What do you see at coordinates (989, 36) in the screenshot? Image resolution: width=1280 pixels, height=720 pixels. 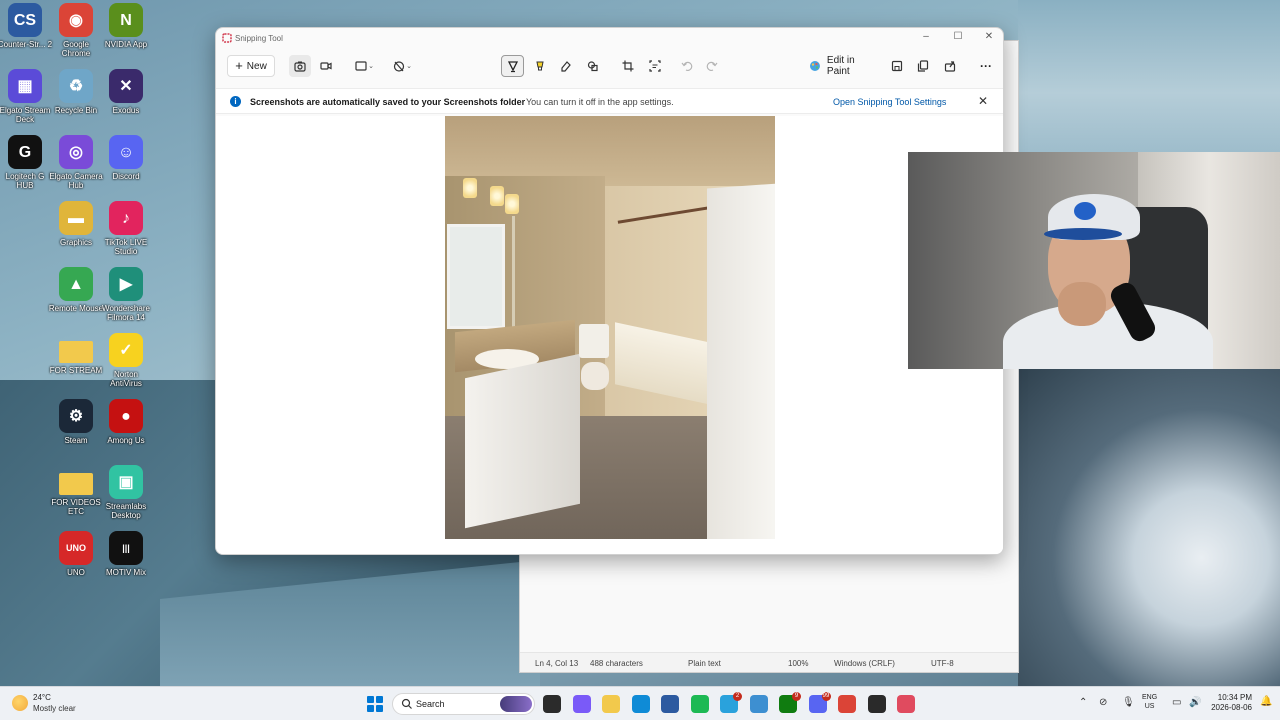 I see `close-icon: ✕` at bounding box center [989, 36].